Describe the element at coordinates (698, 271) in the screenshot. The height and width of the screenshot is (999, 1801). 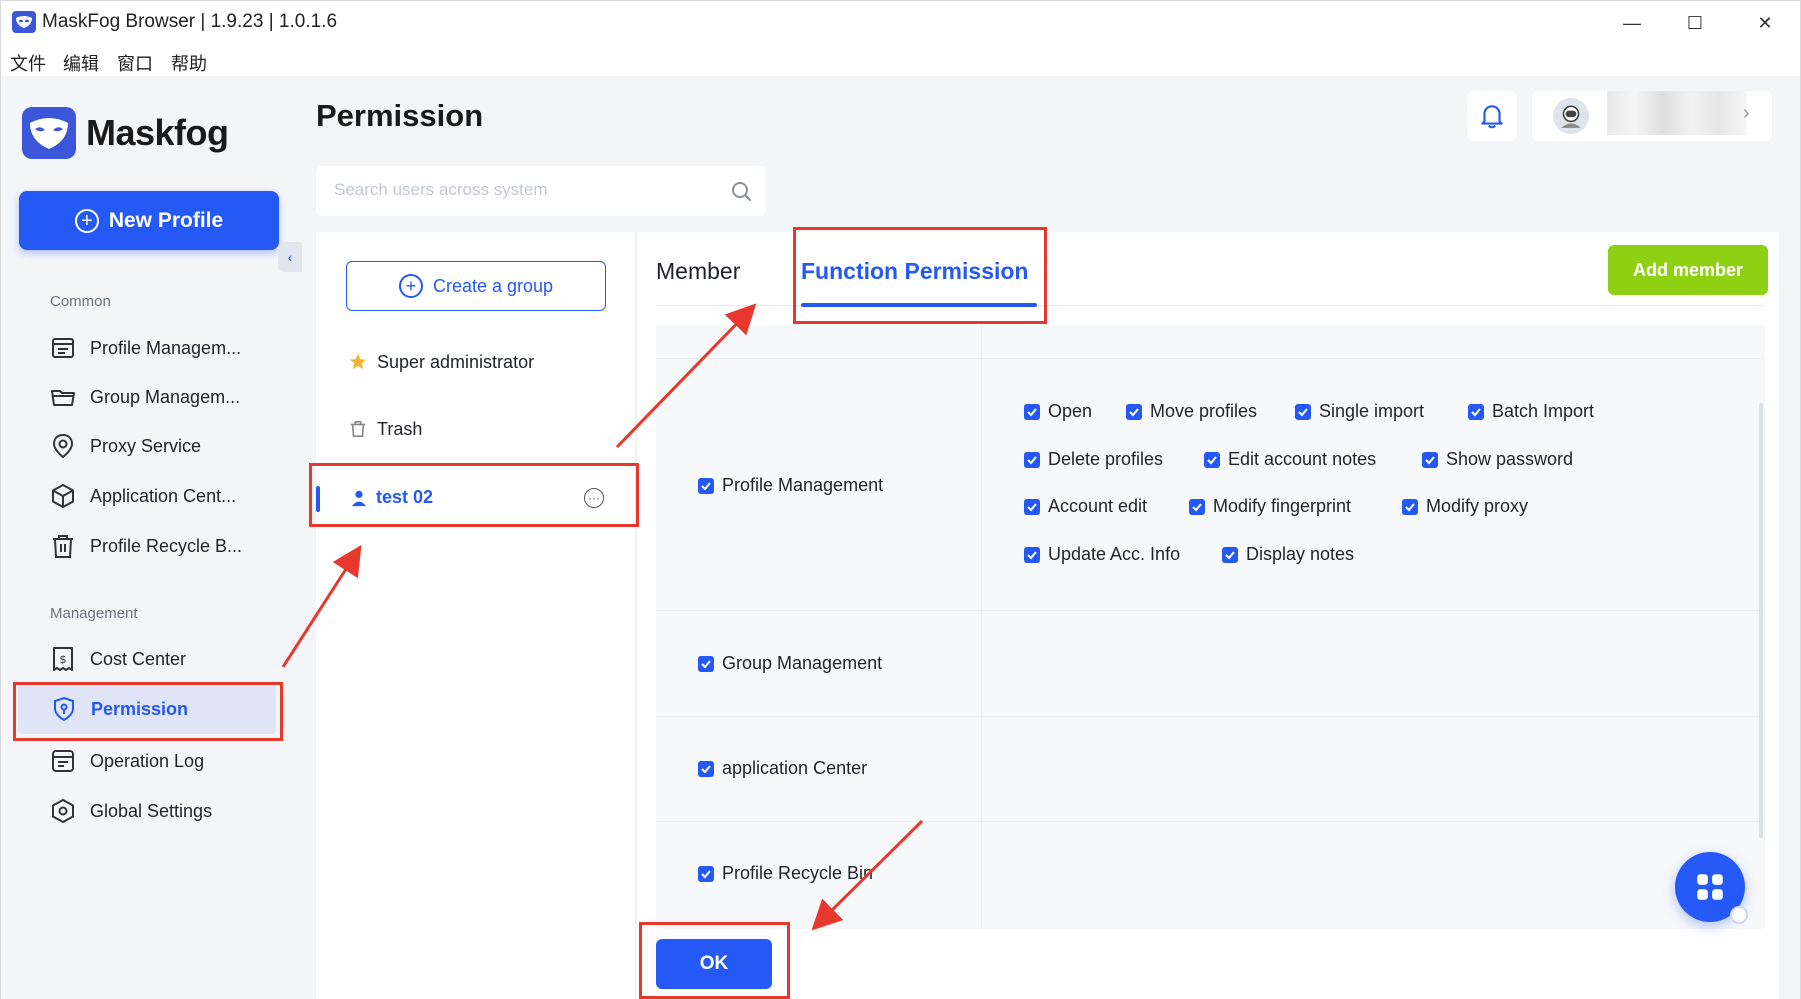
I see `tab-member: Member` at that location.